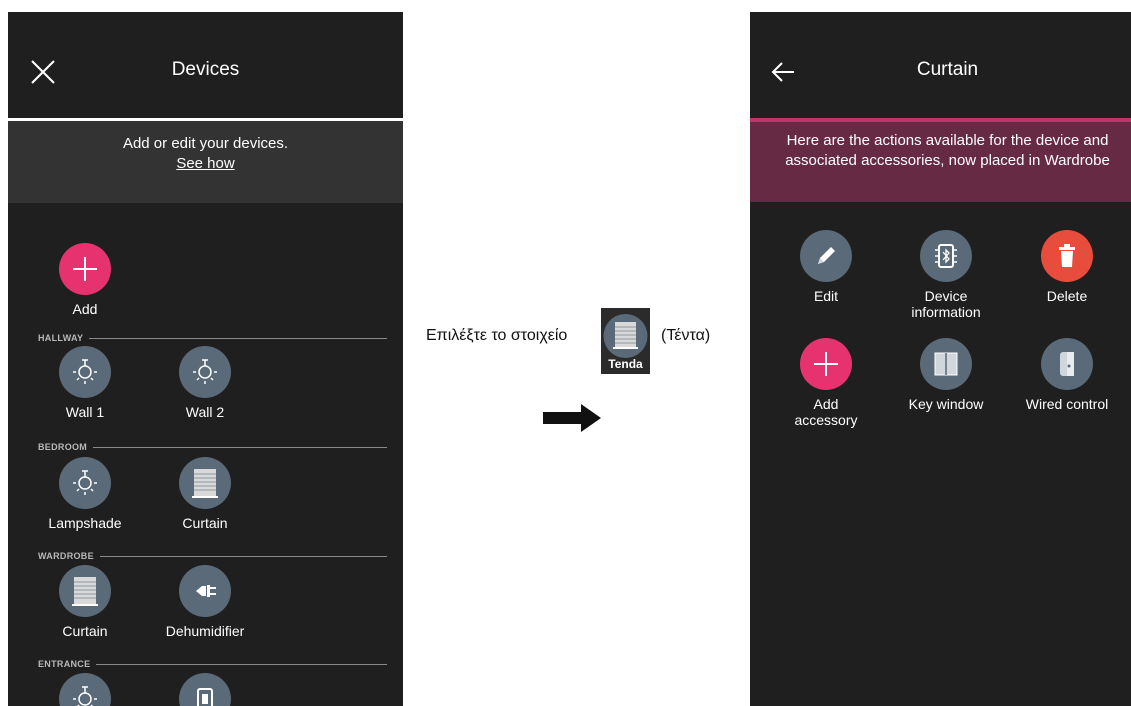  Describe the element at coordinates (946, 404) in the screenshot. I see `action-label: Key window` at that location.